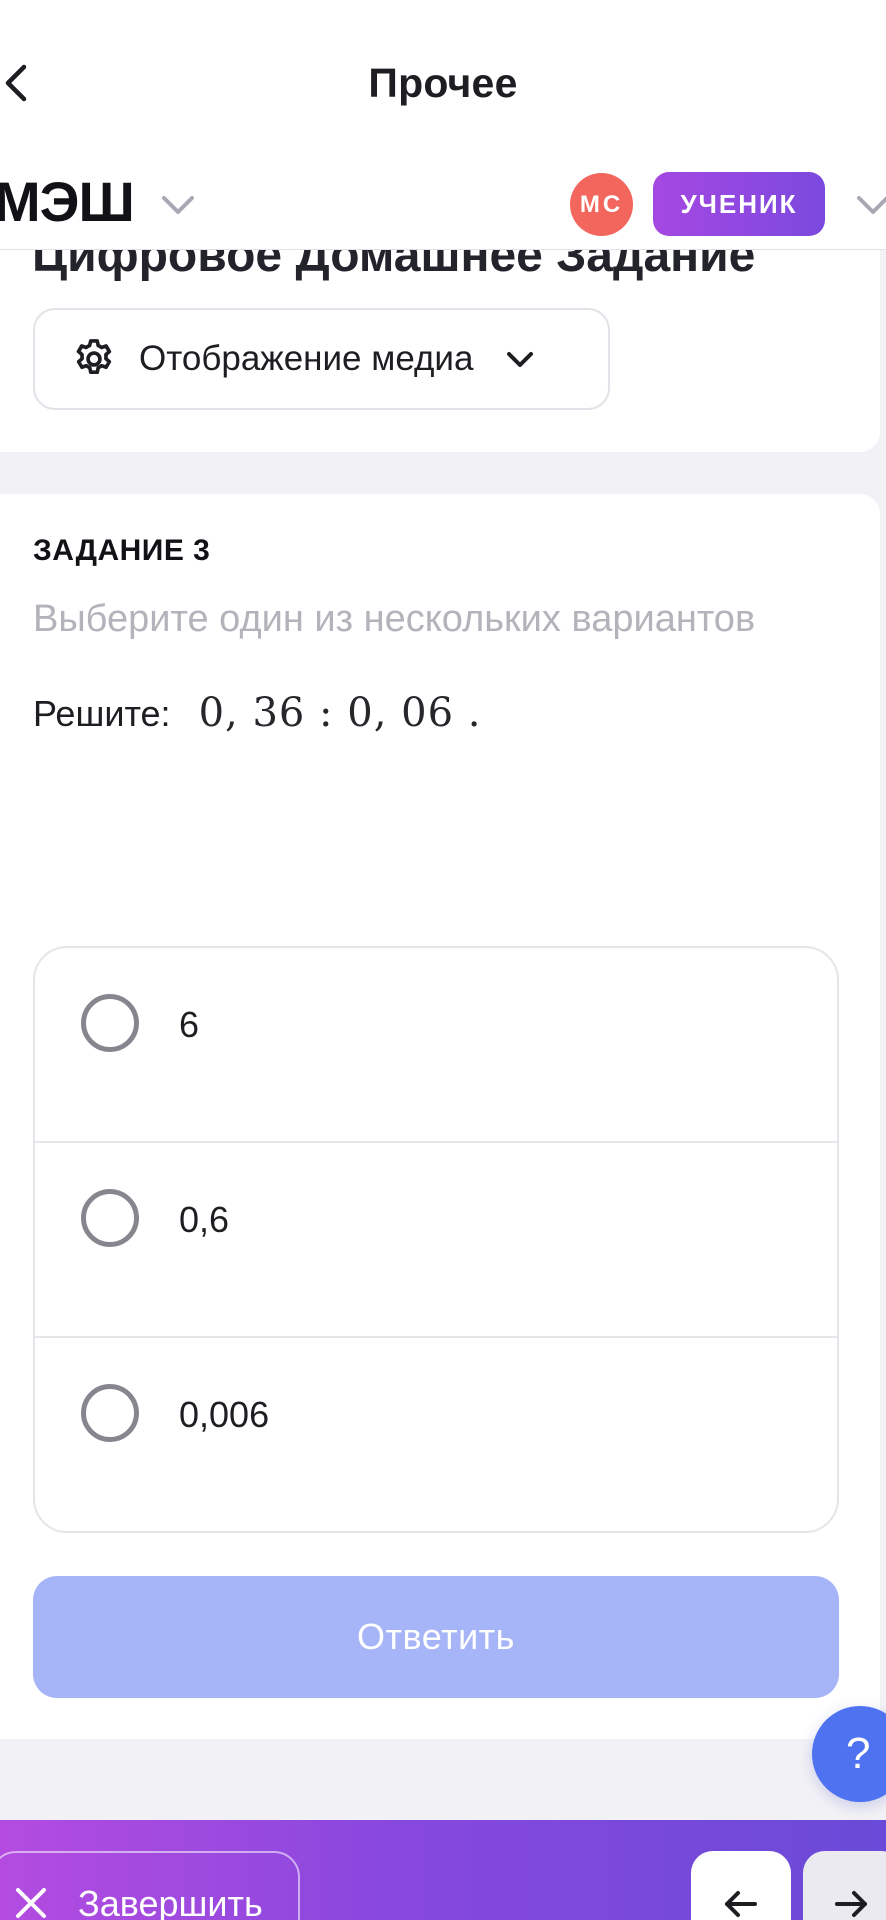 The image size is (886, 1920). I want to click on gear-icon, so click(94, 357).